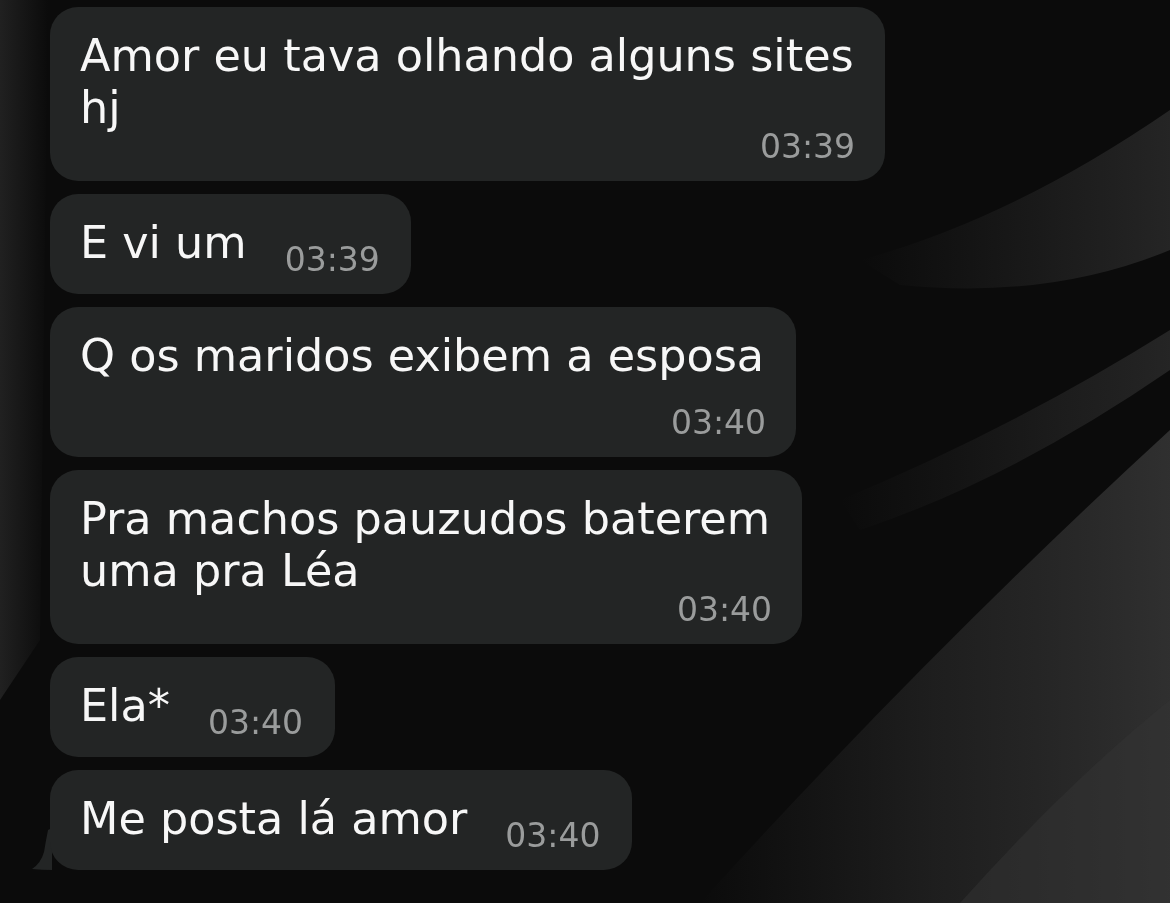 Image resolution: width=1170 pixels, height=903 pixels. What do you see at coordinates (467, 81) in the screenshot?
I see `message-text: Amor eu tava olhando alguns sites hj` at bounding box center [467, 81].